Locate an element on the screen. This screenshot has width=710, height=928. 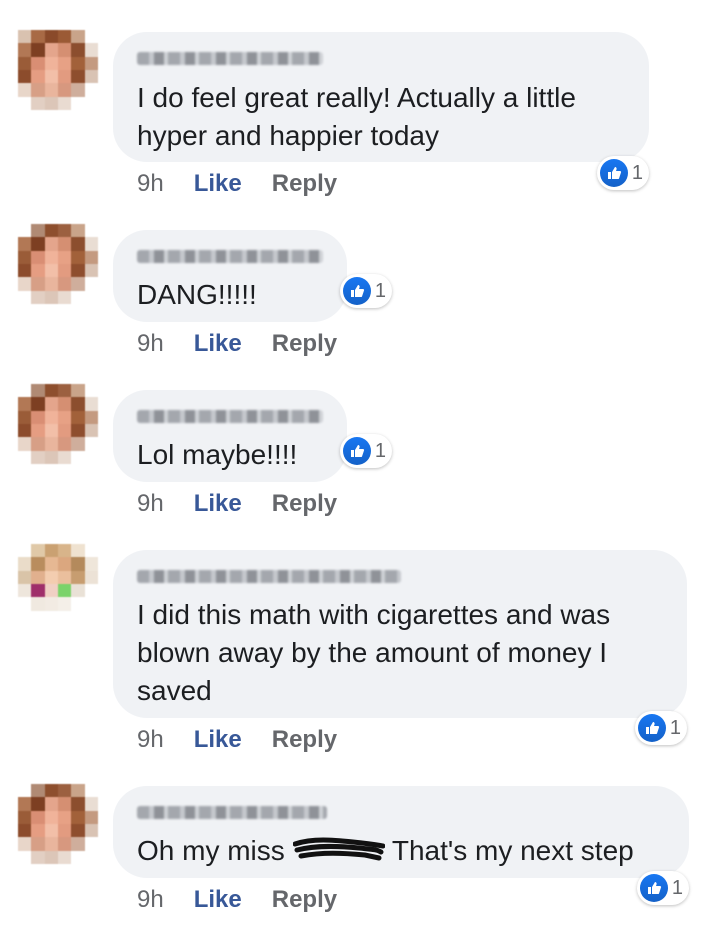
comment-text: Oh my miss That's my next step is located at coordinates (401, 851).